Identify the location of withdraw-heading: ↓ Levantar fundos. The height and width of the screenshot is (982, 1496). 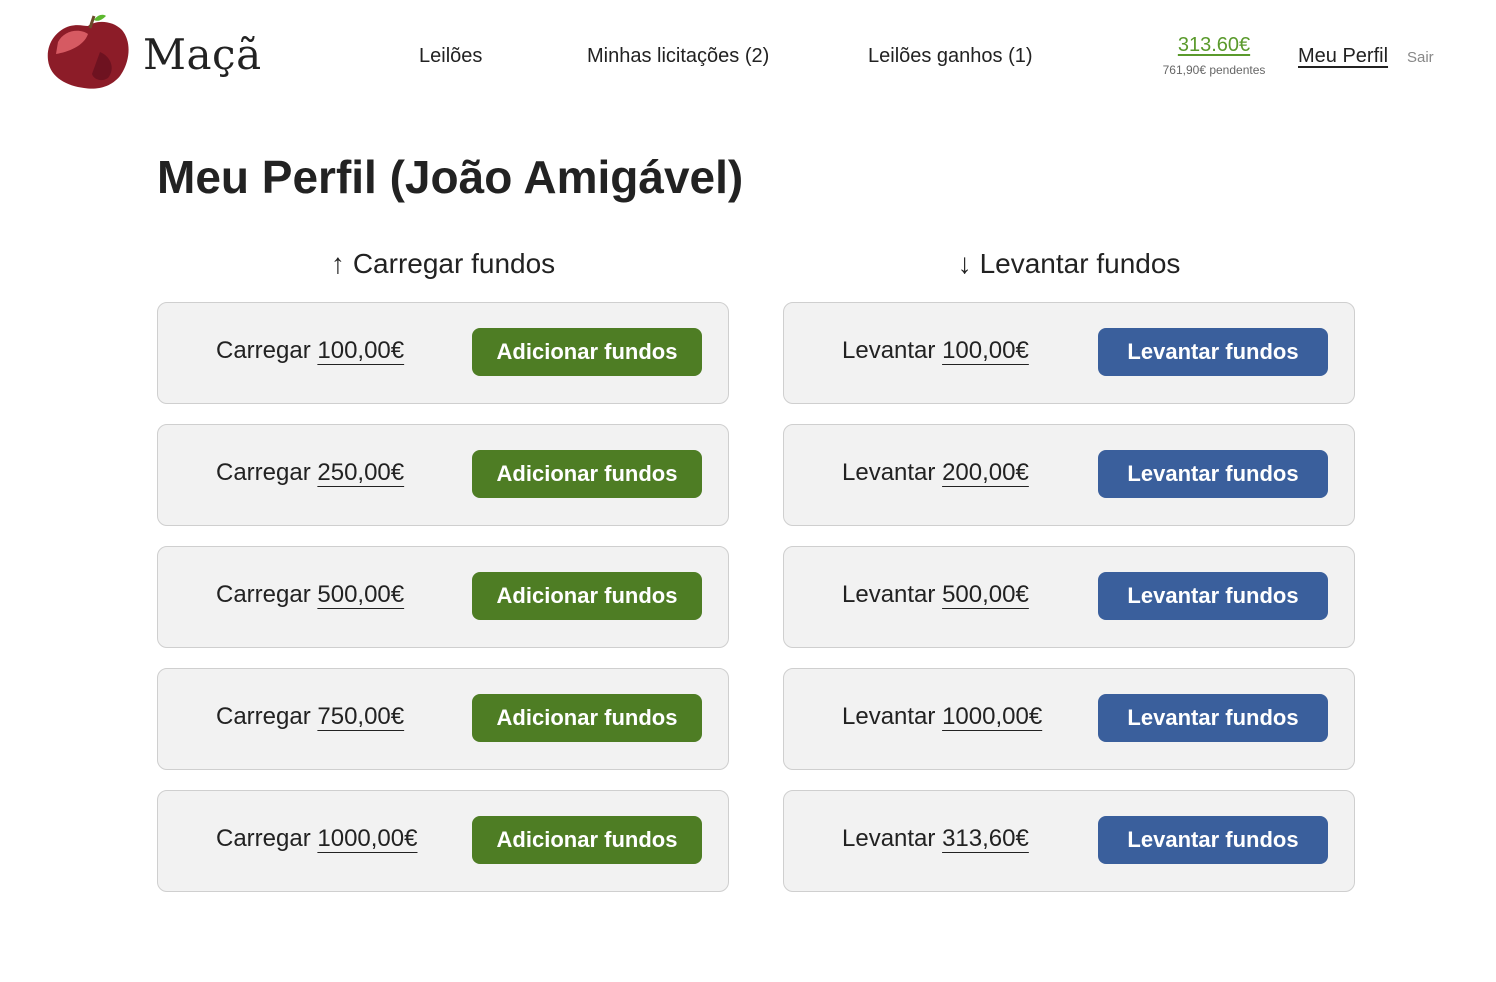
(1069, 267).